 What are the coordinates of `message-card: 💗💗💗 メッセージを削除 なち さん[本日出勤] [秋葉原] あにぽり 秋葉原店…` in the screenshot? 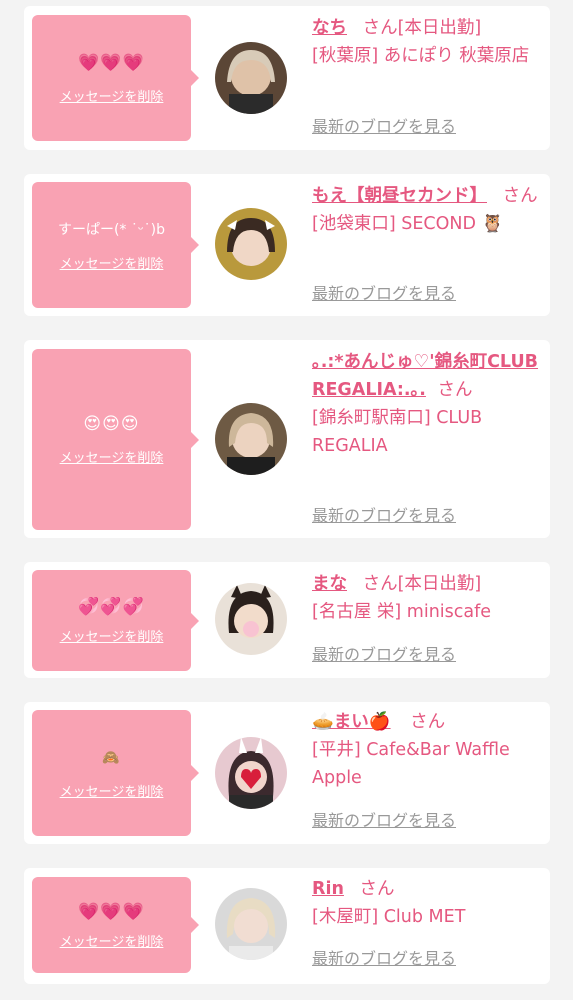 It's located at (287, 78).